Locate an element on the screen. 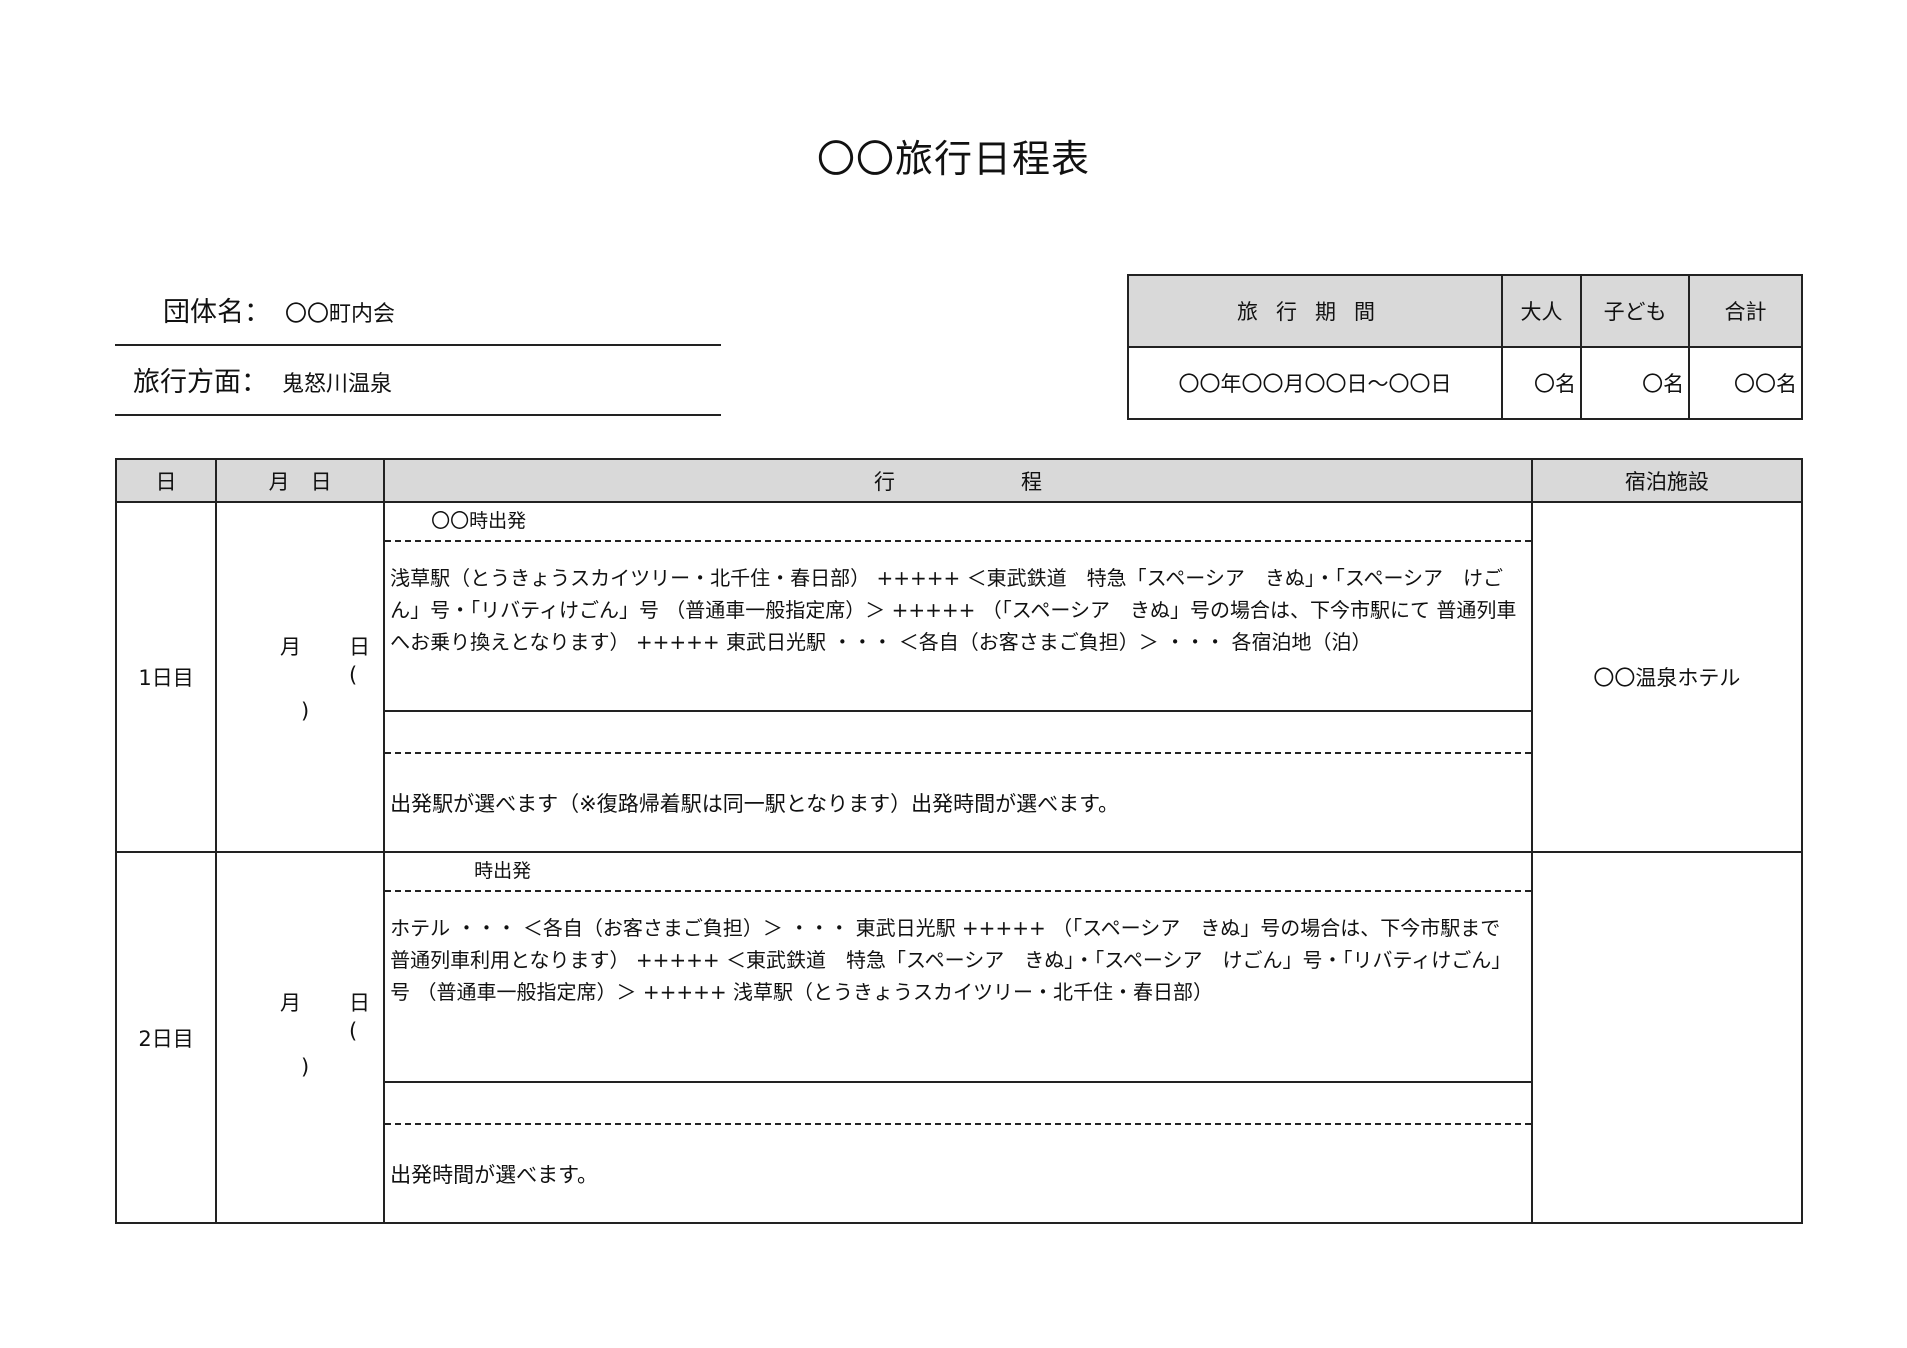  document-title: 〇〇旅行日程表 is located at coordinates (953, 159).